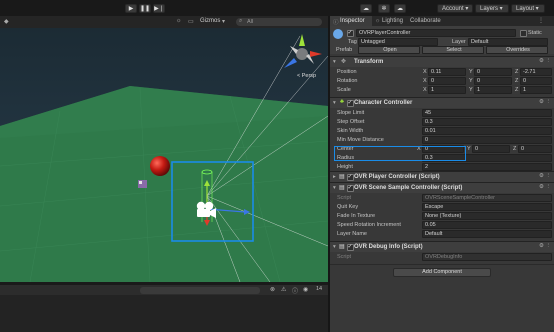 The image size is (554, 332). I want to click on scene-search-input: ⌕ All, so click(279, 22).